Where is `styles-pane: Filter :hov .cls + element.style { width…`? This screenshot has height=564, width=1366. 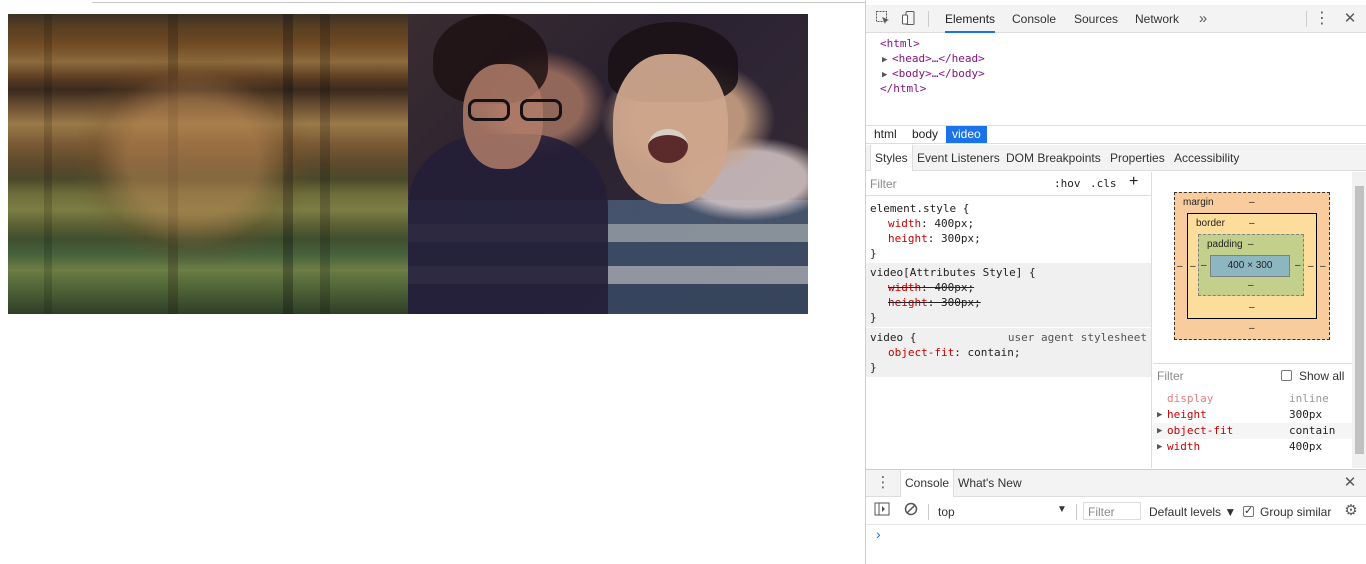
styles-pane: Filter :hov .cls + element.style { width… is located at coordinates (1009, 320).